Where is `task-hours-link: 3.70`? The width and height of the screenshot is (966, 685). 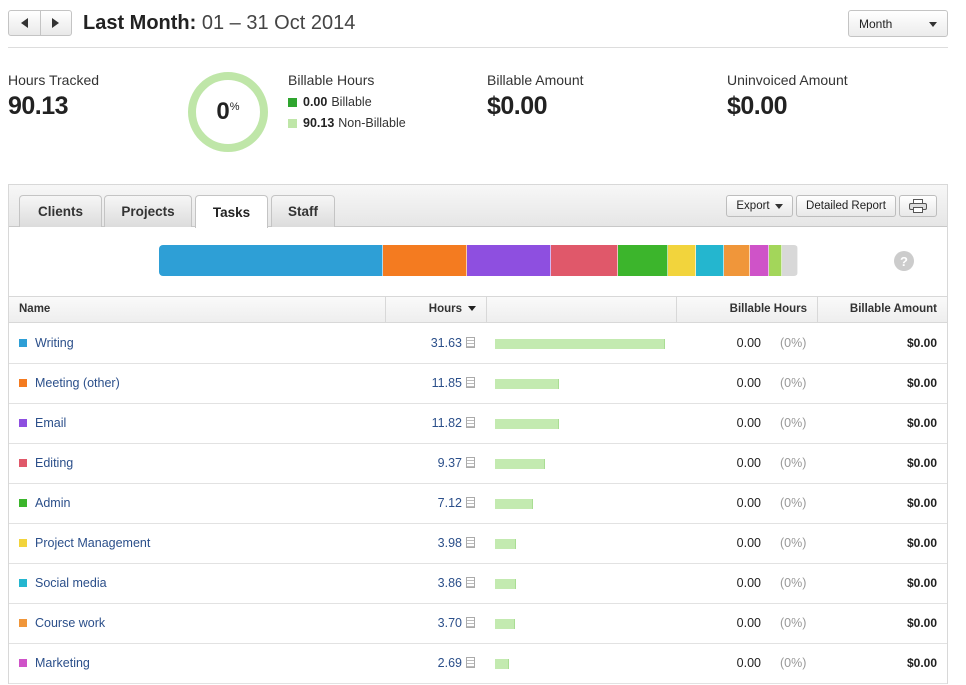 task-hours-link: 3.70 is located at coordinates (450, 623).